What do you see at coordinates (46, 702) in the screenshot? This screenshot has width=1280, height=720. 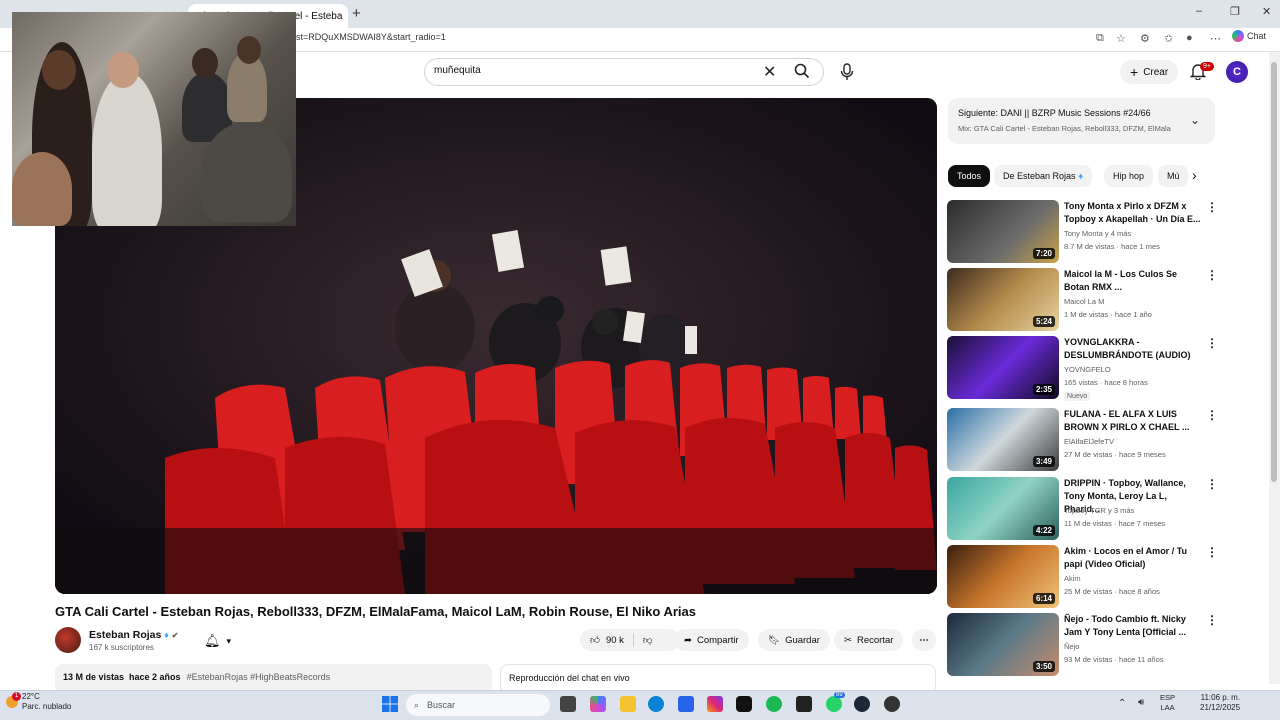 I see `weather-widget: 22°C Parc. nublado` at bounding box center [46, 702].